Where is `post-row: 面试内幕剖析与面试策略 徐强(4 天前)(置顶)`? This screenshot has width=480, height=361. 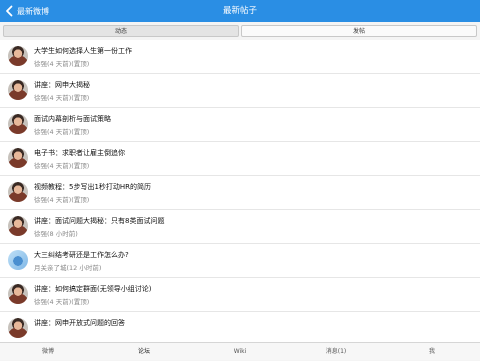 post-row: 面试内幕剖析与面试策略 徐强(4 天前)(置顶) is located at coordinates (240, 125).